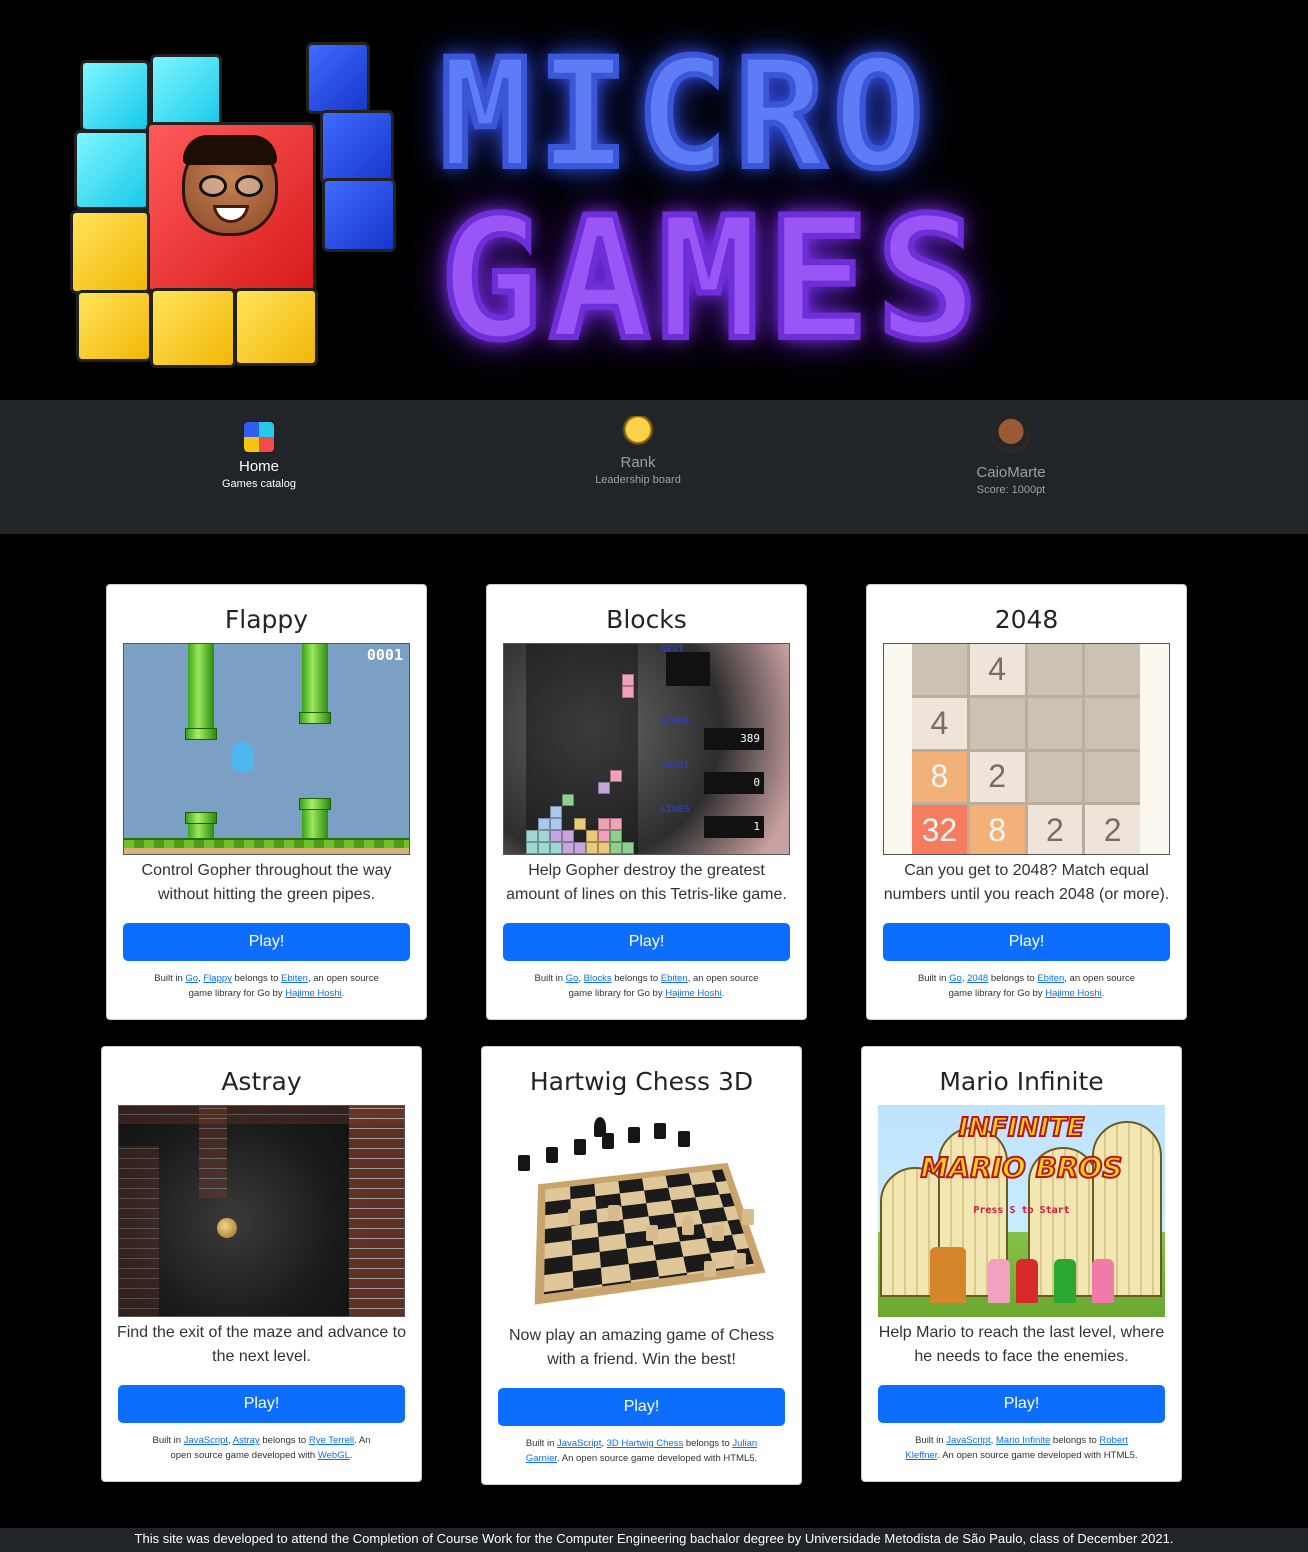 The width and height of the screenshot is (1308, 1552). What do you see at coordinates (331, 1440) in the screenshot?
I see `credit-owner-link: Rye Terrell` at bounding box center [331, 1440].